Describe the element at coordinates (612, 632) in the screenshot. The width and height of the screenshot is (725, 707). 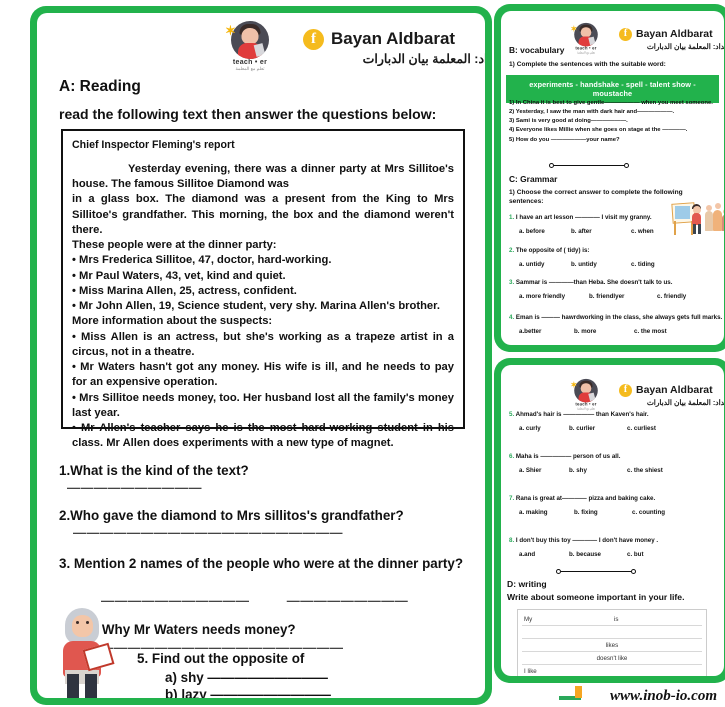
I see `writing-line` at that location.